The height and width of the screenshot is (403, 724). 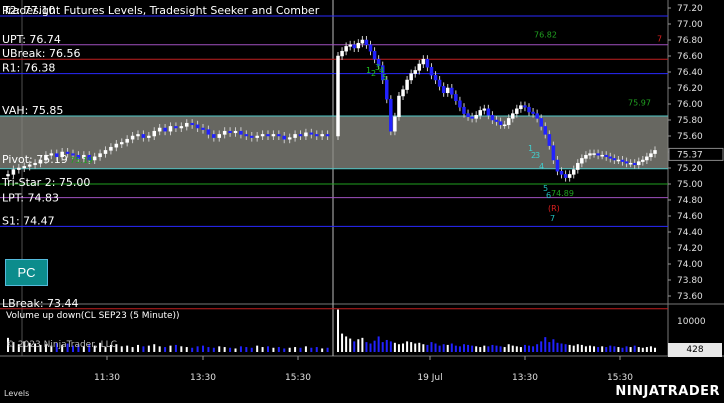 What do you see at coordinates (16, 393) in the screenshot?
I see `chart-tab-levels: Levels` at bounding box center [16, 393].